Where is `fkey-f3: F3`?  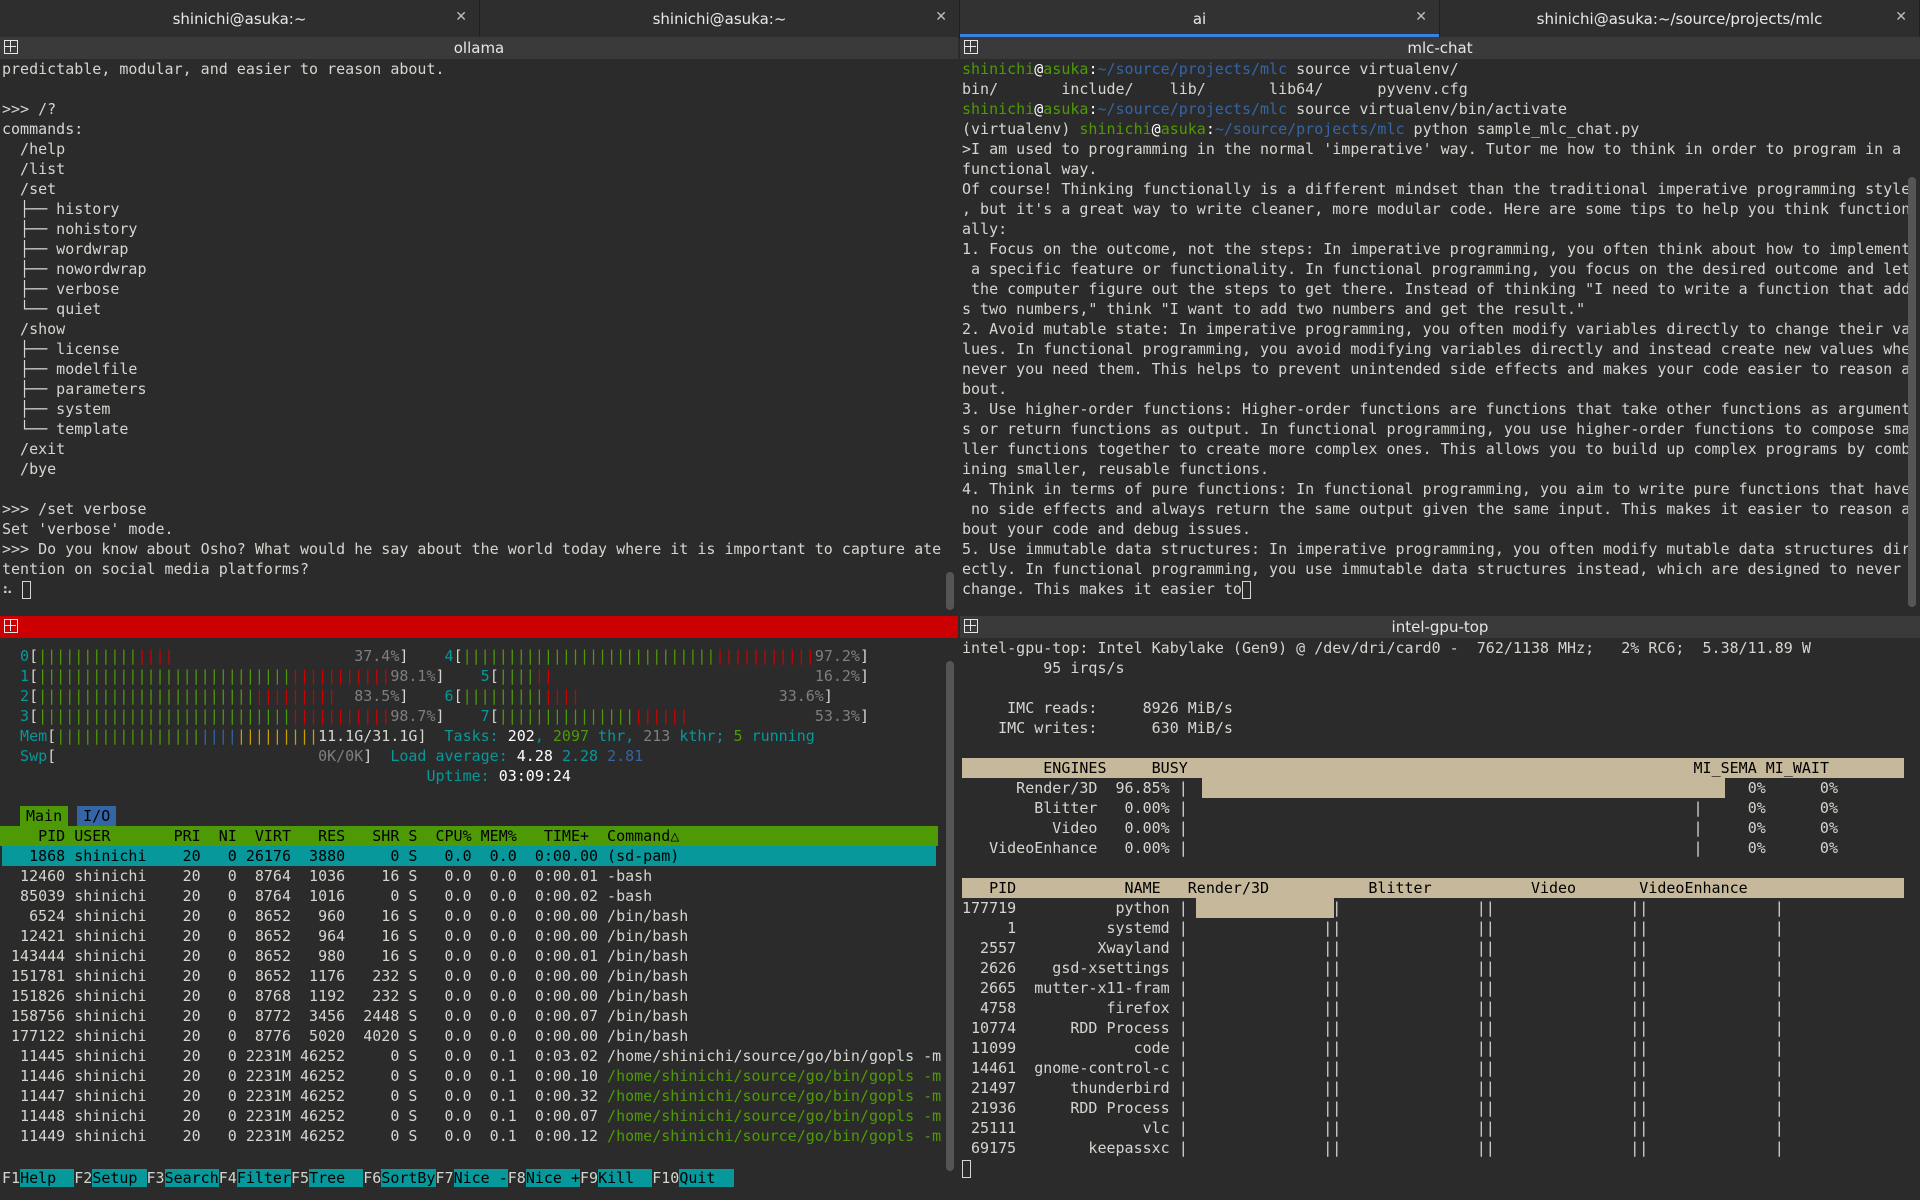 fkey-f3: F3 is located at coordinates (156, 1178).